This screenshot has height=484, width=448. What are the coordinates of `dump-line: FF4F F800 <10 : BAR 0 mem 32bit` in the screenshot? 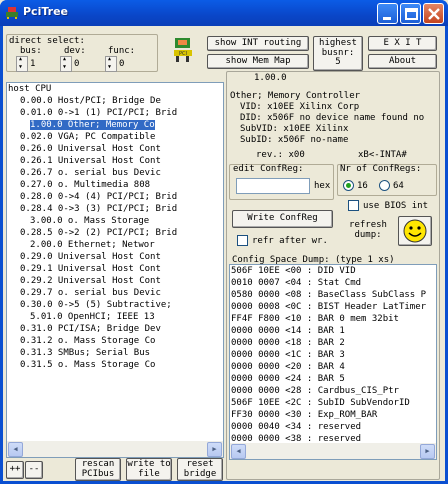 It's located at (315, 319).